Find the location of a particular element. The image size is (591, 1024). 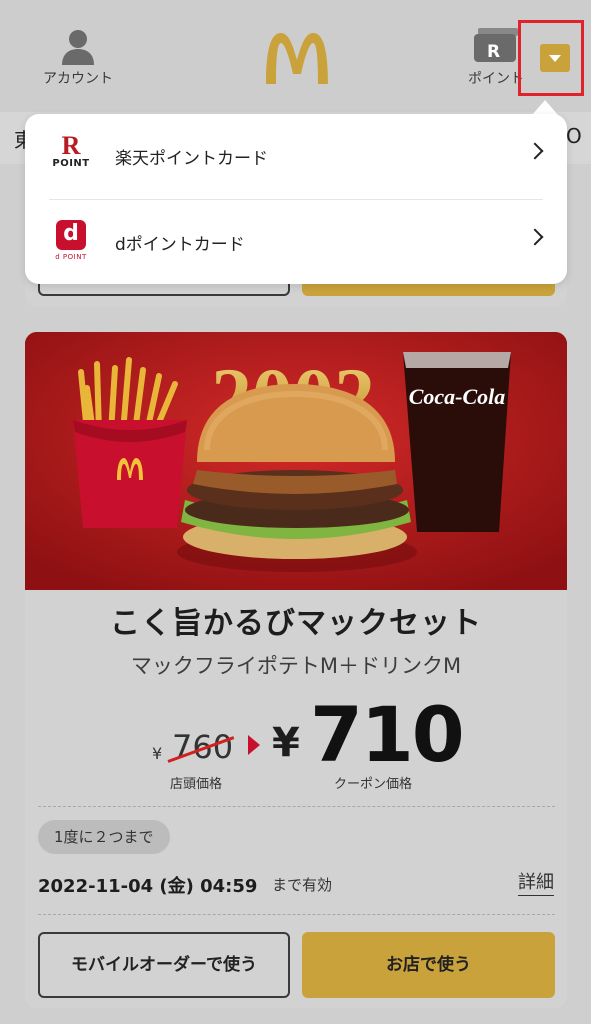

menu-item-rakuten-point: R POINT 楽天ポイントカード is located at coordinates (296, 156).